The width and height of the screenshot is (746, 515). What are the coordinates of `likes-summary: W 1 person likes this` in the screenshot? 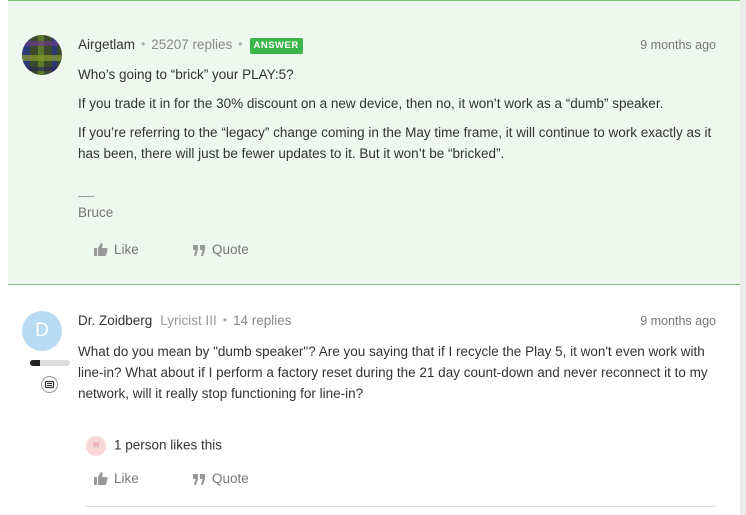 It's located at (154, 446).